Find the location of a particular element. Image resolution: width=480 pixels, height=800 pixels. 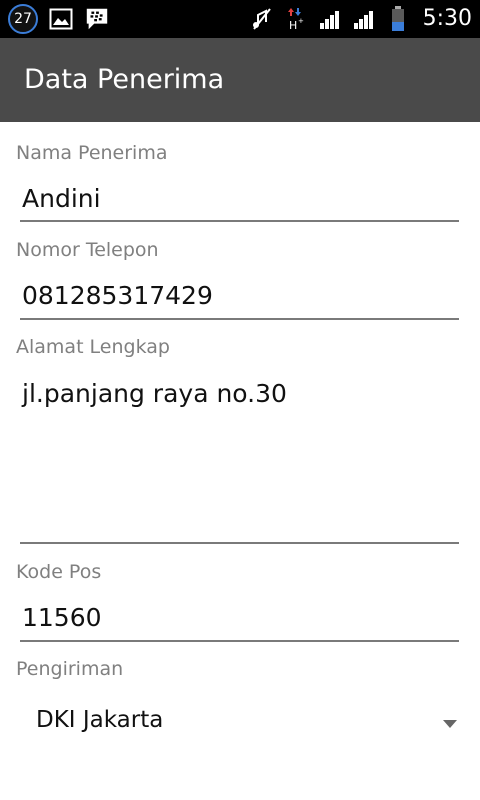

battery-icon is located at coordinates (398, 19).